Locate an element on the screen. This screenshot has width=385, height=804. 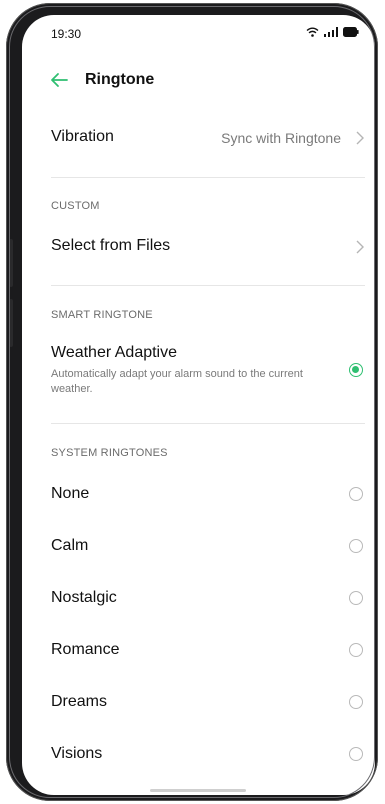
status-icons is located at coordinates (332, 32).